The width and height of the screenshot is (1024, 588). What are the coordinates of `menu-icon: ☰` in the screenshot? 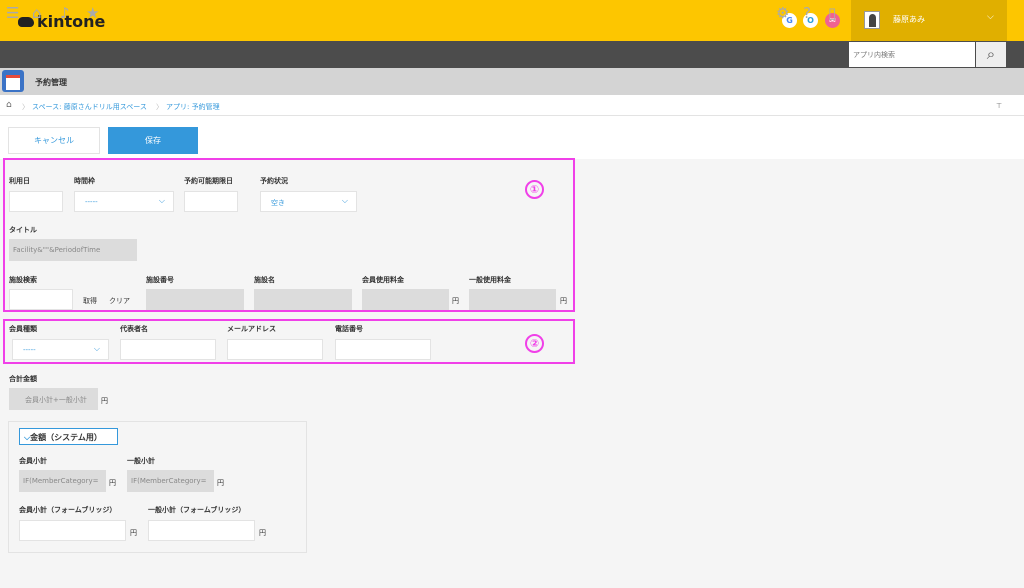 It's located at (12, 13).